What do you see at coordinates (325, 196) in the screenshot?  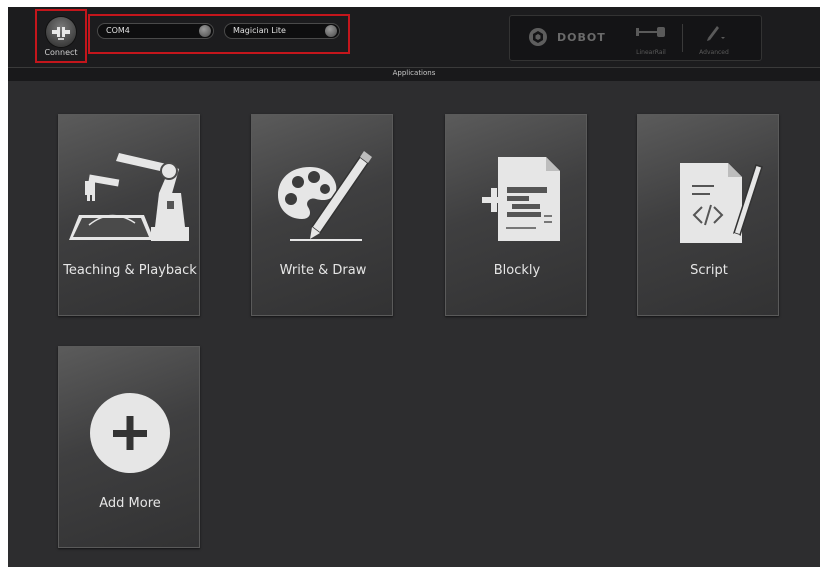 I see `palette-brush-icon` at bounding box center [325, 196].